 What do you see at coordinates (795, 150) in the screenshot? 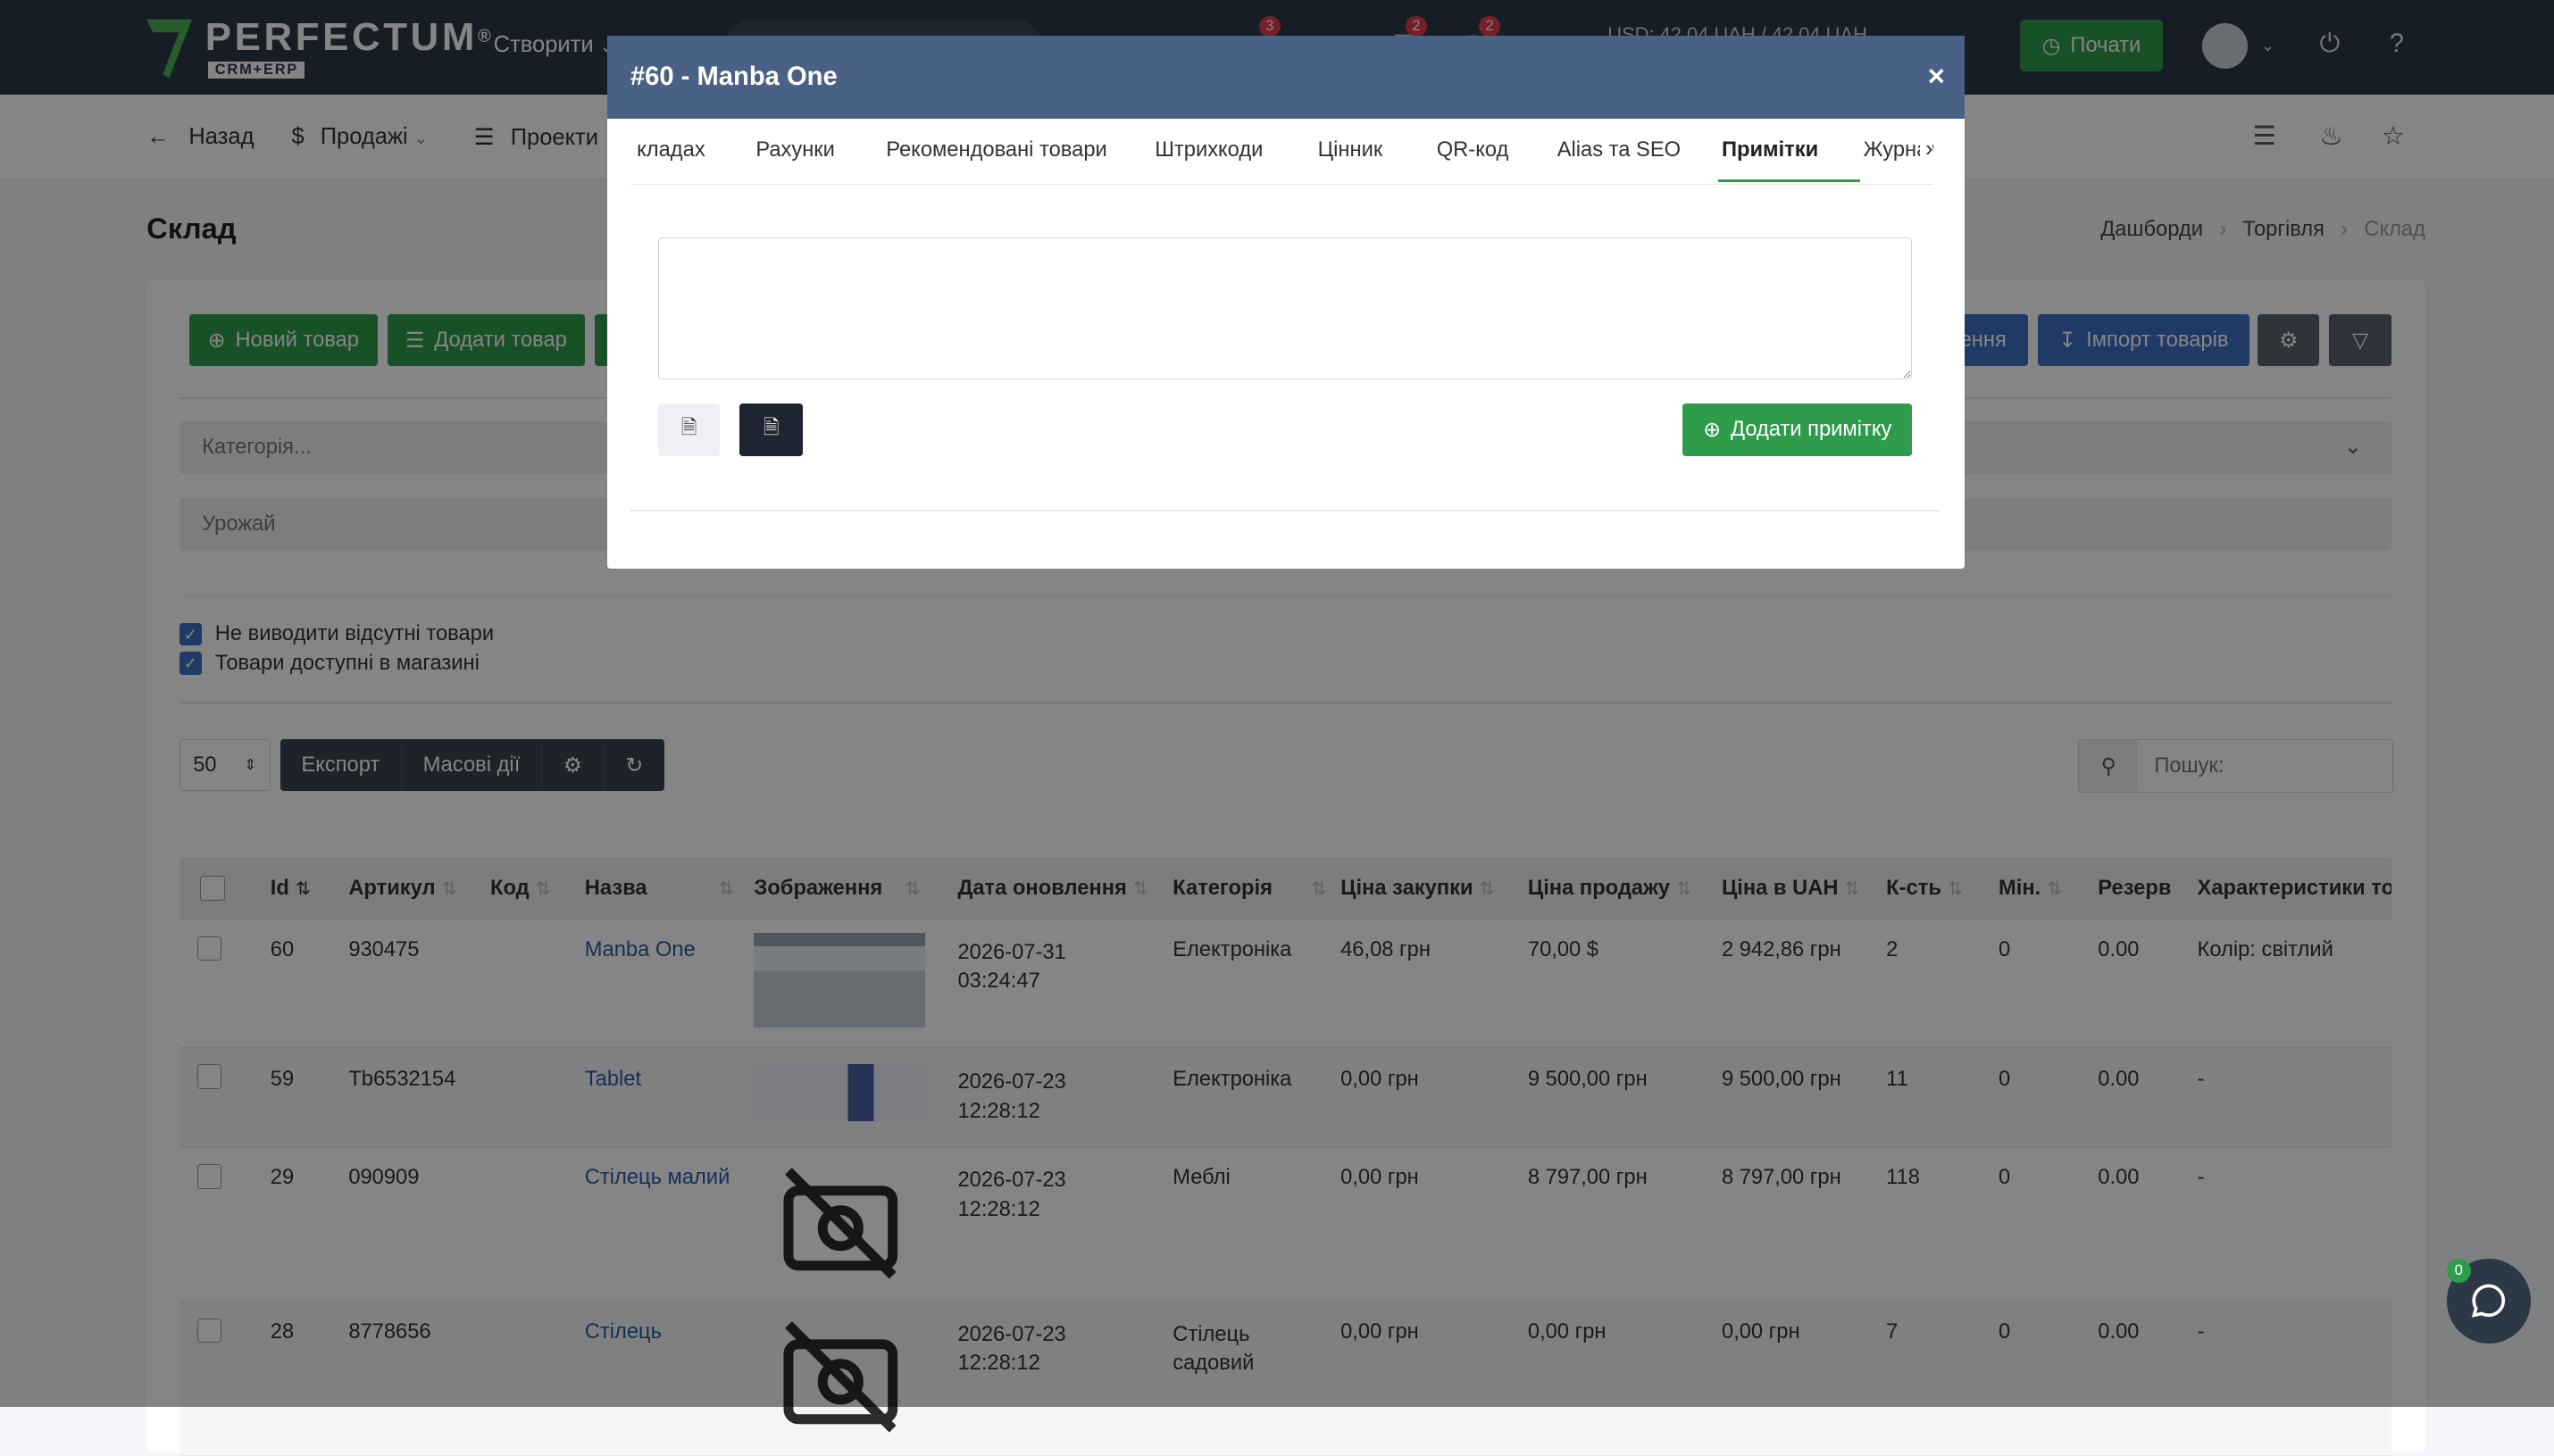
I see `tab-invoices: Рахунки` at bounding box center [795, 150].